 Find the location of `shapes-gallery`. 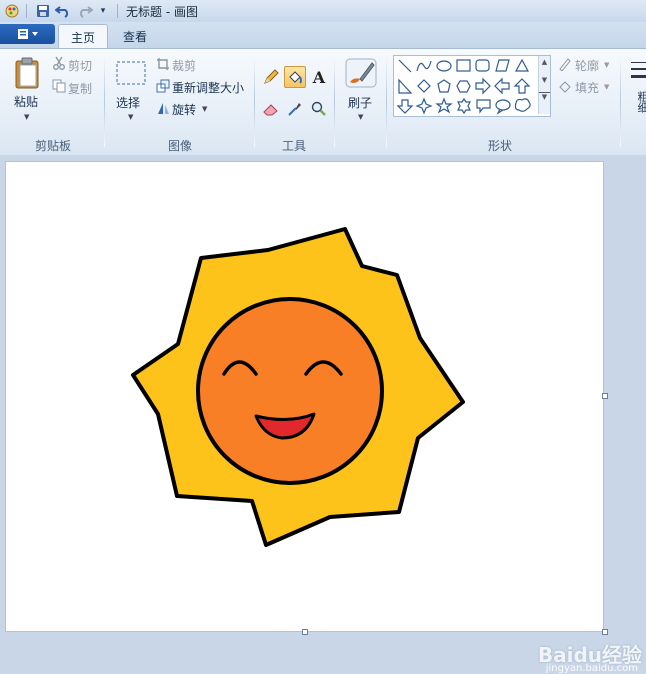

shapes-gallery is located at coordinates (472, 86).